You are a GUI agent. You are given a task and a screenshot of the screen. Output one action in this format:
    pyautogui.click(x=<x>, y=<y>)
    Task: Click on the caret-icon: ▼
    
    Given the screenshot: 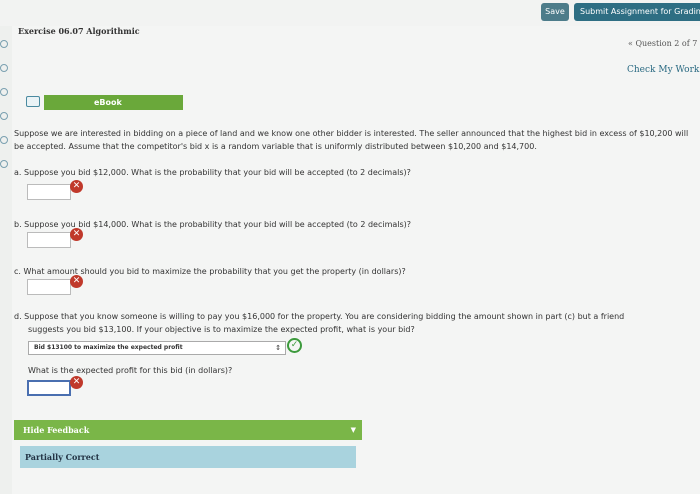 What is the action you would take?
    pyautogui.click(x=353, y=429)
    